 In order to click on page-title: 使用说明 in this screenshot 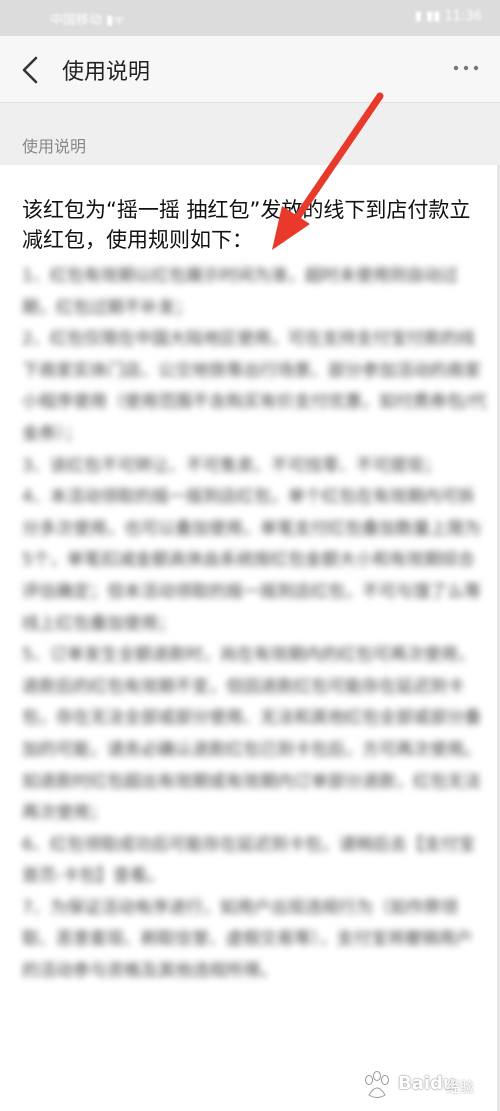, I will do `click(106, 72)`.